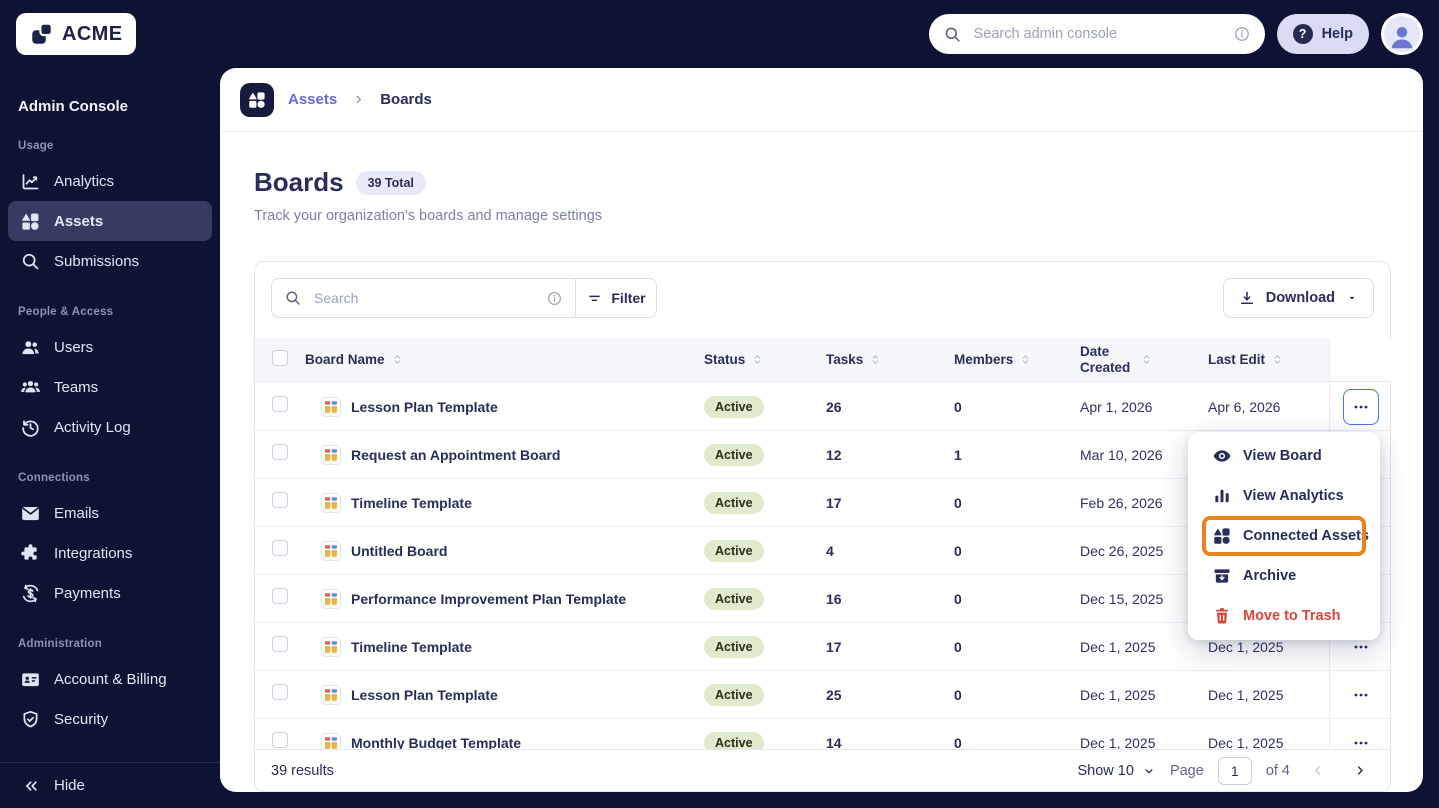 Image resolution: width=1439 pixels, height=808 pixels. What do you see at coordinates (76, 34) in the screenshot?
I see `acme-logo: ACME` at bounding box center [76, 34].